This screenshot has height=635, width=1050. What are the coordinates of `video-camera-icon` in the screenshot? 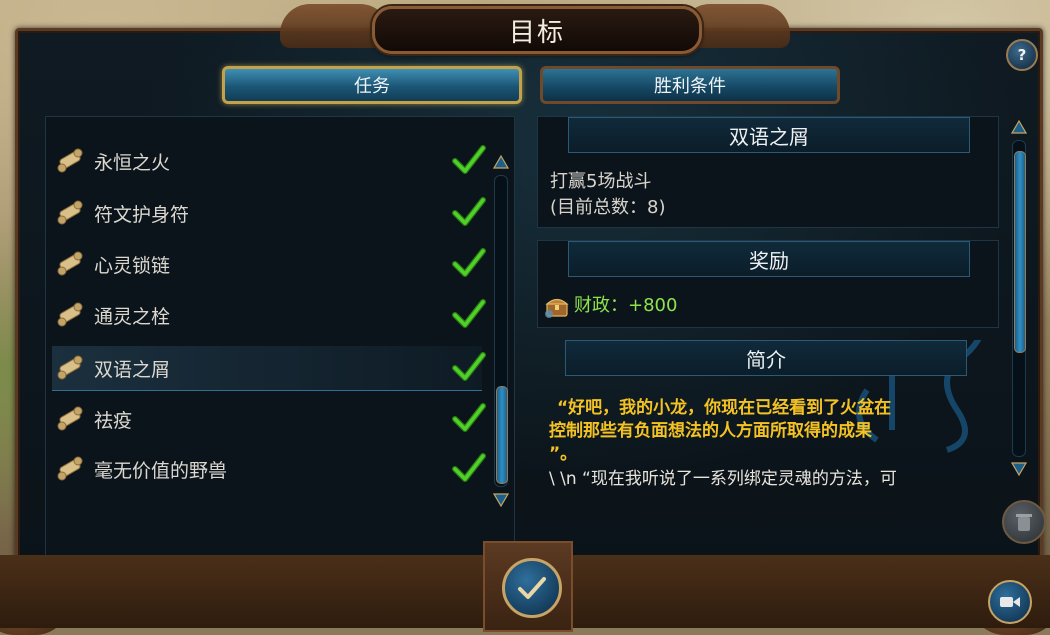 It's located at (1010, 602).